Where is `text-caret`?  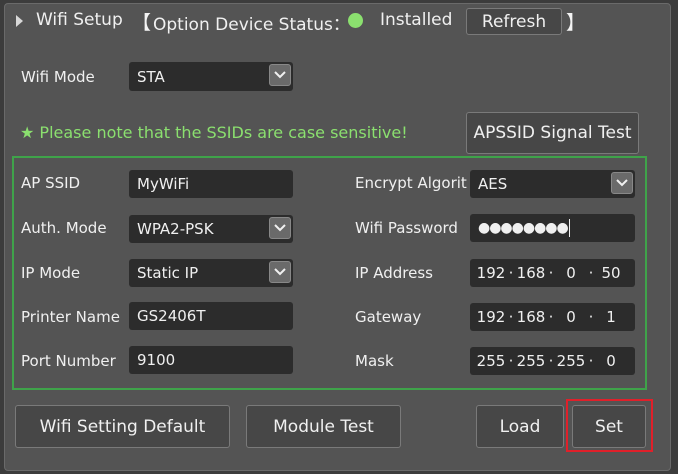 text-caret is located at coordinates (569, 228).